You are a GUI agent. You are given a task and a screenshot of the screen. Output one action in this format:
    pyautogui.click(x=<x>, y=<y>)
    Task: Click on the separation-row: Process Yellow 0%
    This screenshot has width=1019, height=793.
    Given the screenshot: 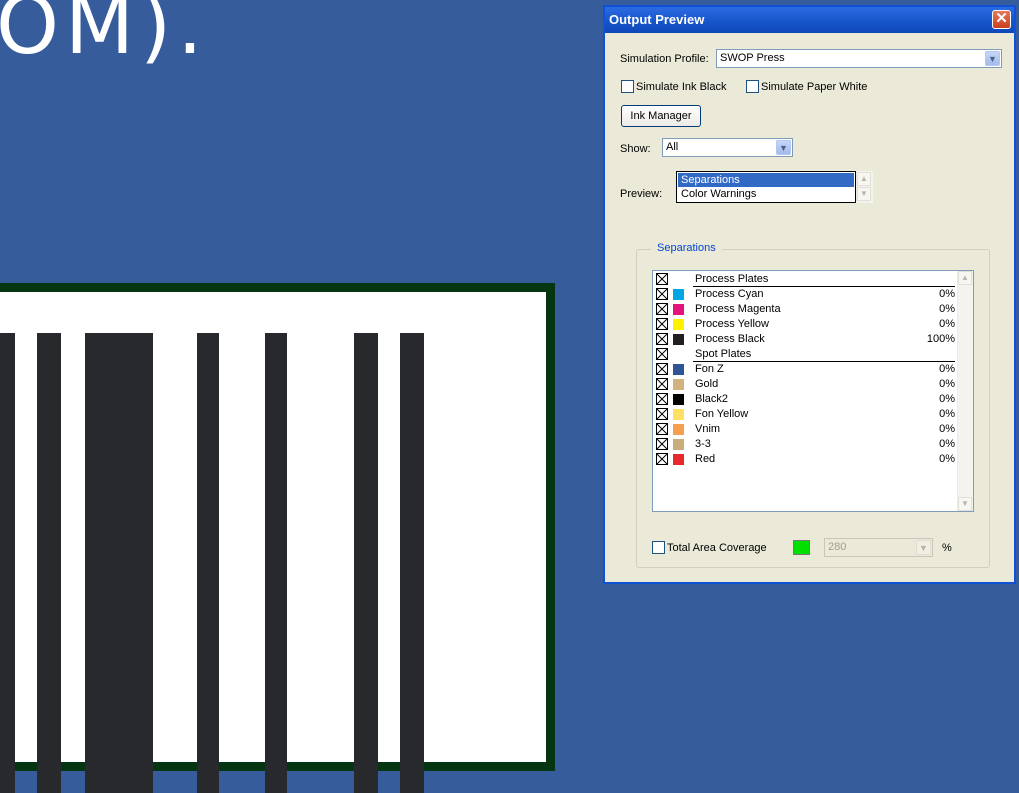 What is the action you would take?
    pyautogui.click(x=805, y=324)
    